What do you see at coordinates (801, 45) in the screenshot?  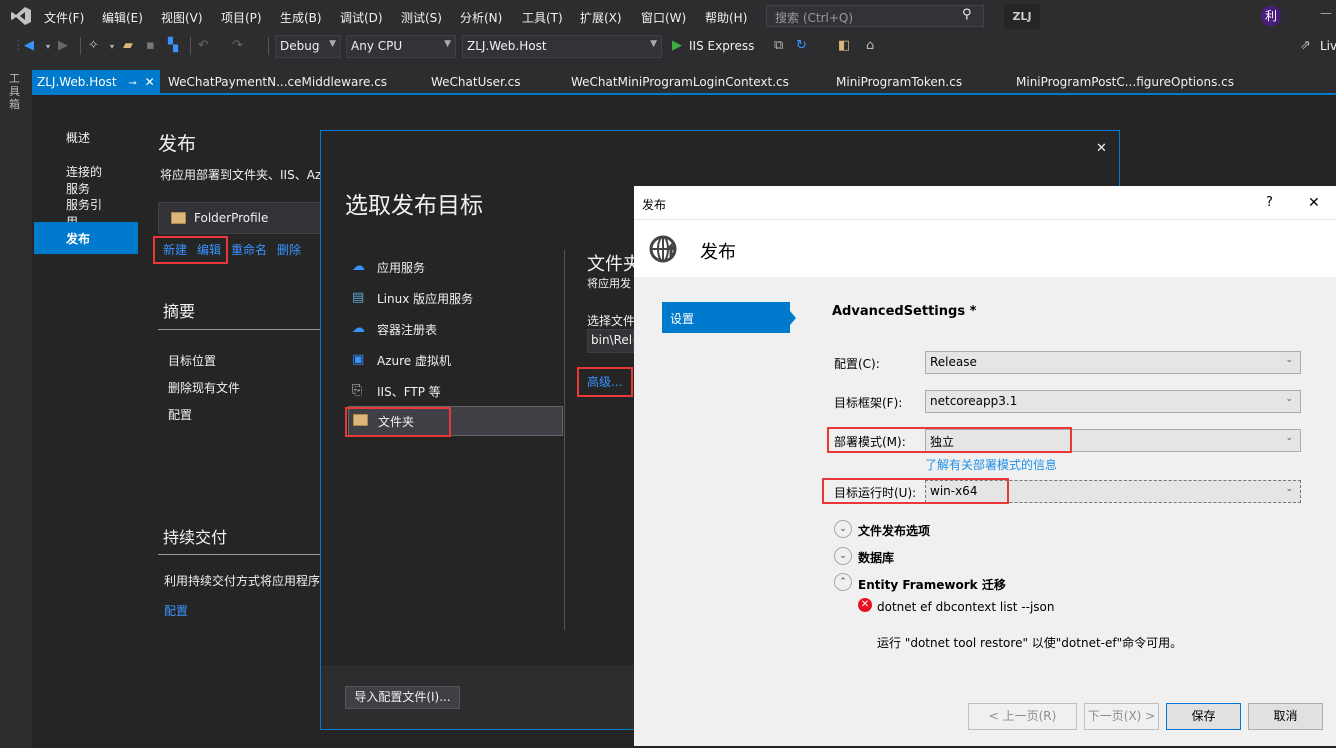 I see `refresh-icon: ↻` at bounding box center [801, 45].